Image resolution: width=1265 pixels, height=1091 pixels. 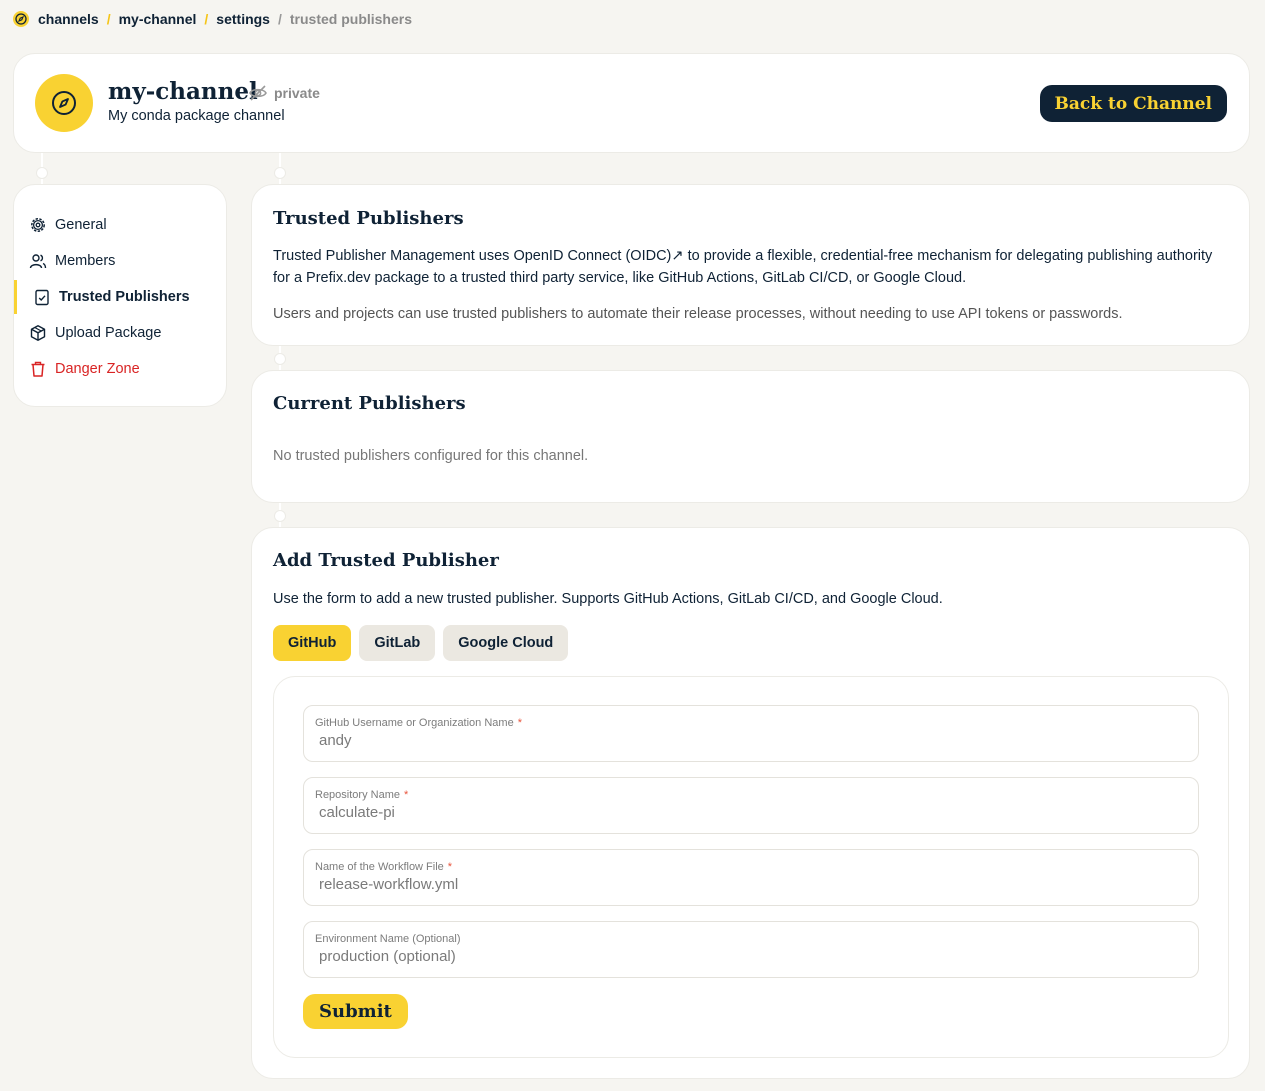 What do you see at coordinates (297, 93) in the screenshot?
I see `visibility-label: private` at bounding box center [297, 93].